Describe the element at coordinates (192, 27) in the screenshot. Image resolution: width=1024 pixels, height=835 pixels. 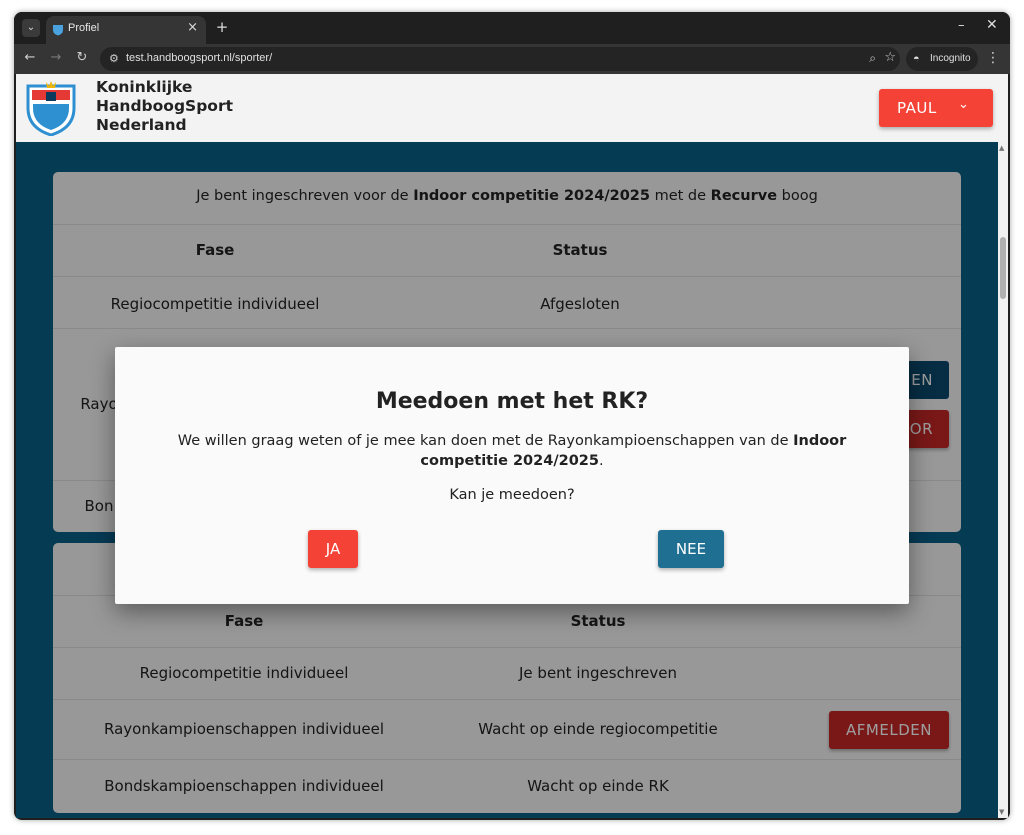
I see `tab-close-icon: ×` at that location.